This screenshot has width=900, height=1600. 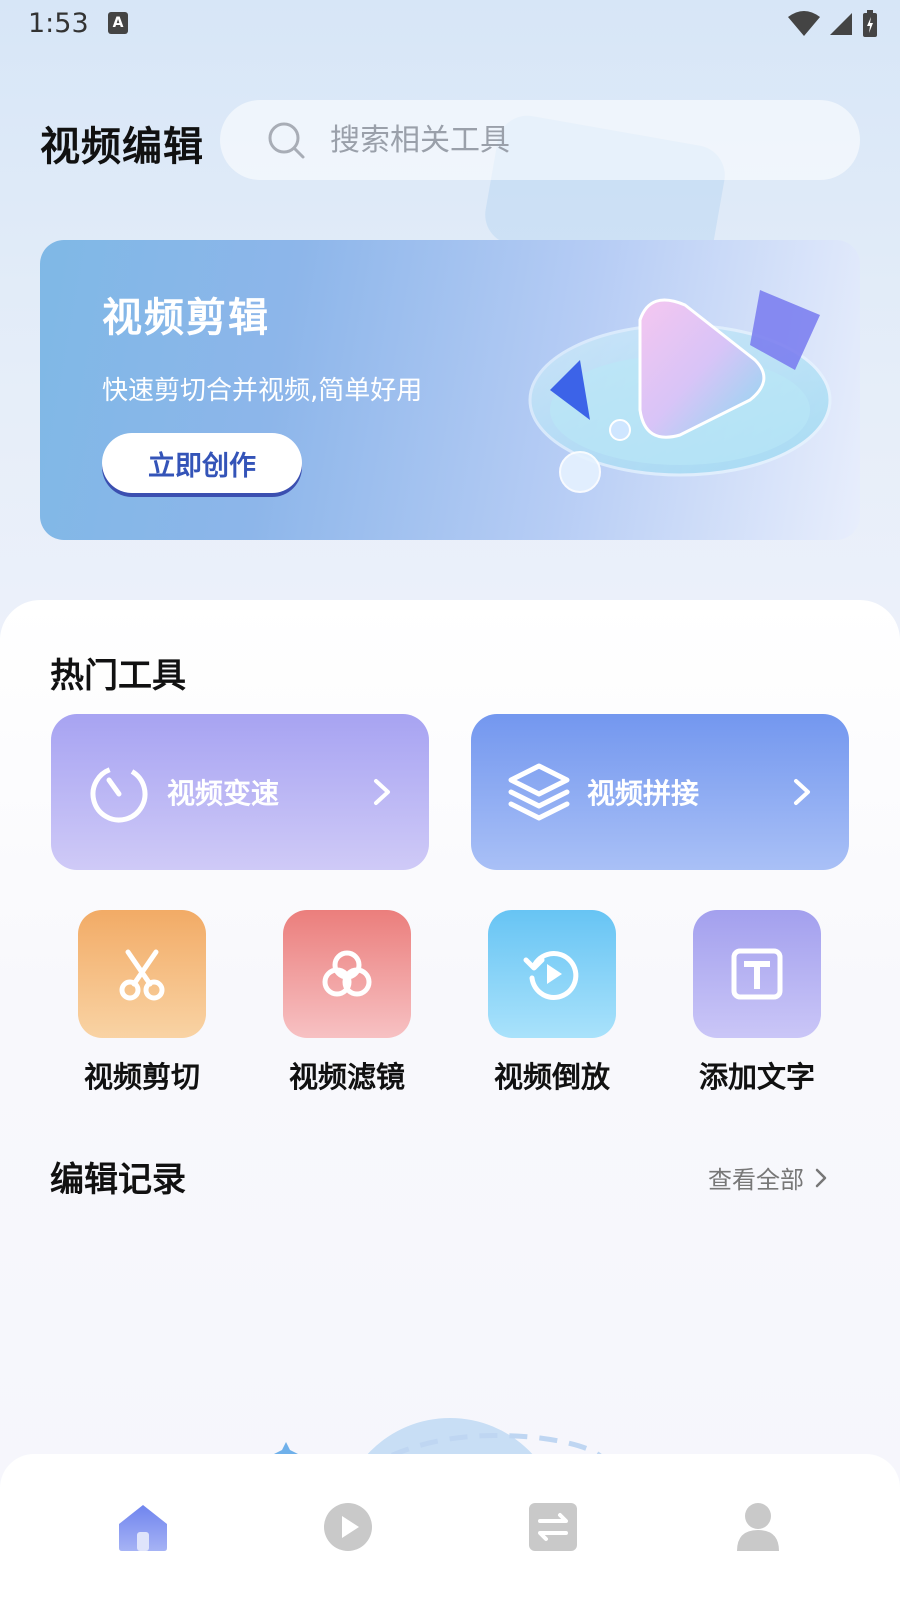 I want to click on tool-video-filter-tile, so click(x=347, y=974).